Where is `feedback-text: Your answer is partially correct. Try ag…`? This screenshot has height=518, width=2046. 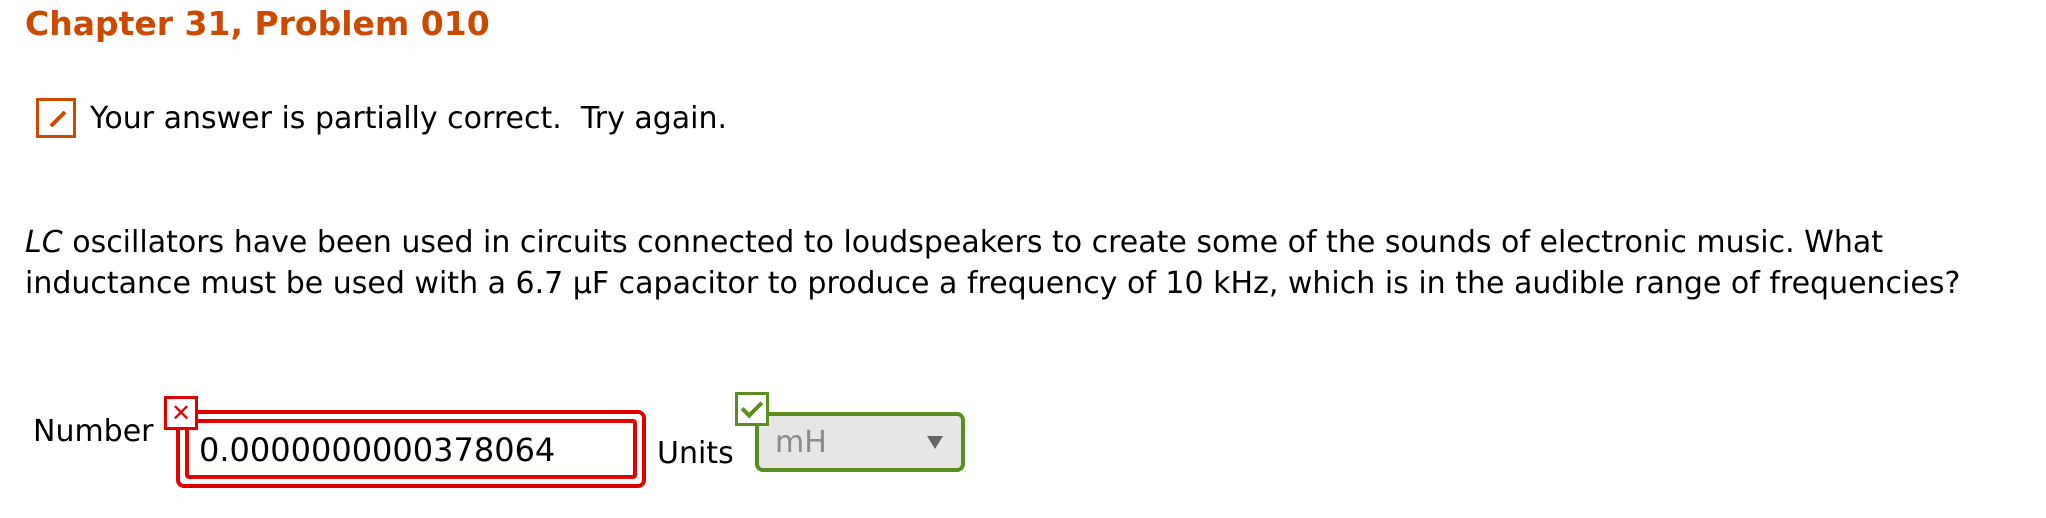 feedback-text: Your answer is partially correct. Try ag… is located at coordinates (409, 118).